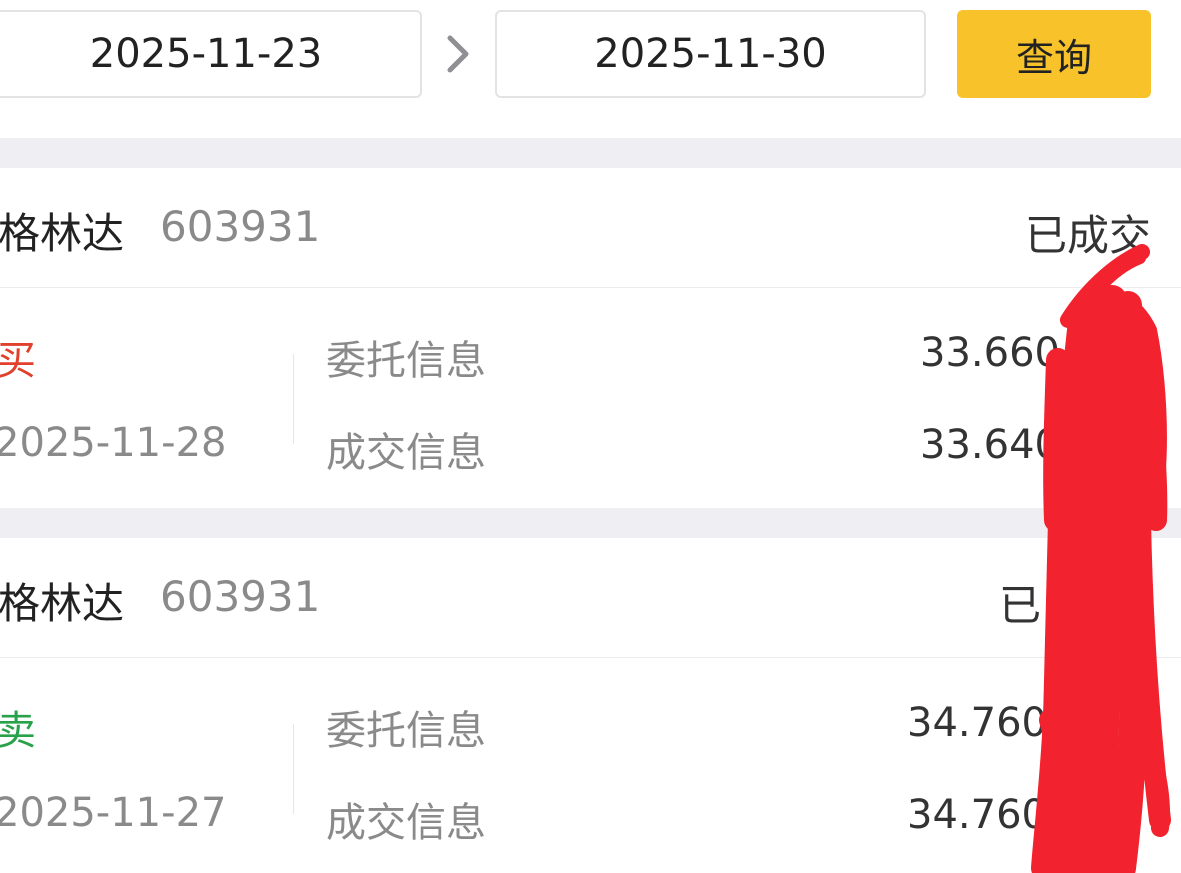  What do you see at coordinates (113, 813) in the screenshot?
I see `trade-date: 2025-11-27` at bounding box center [113, 813].